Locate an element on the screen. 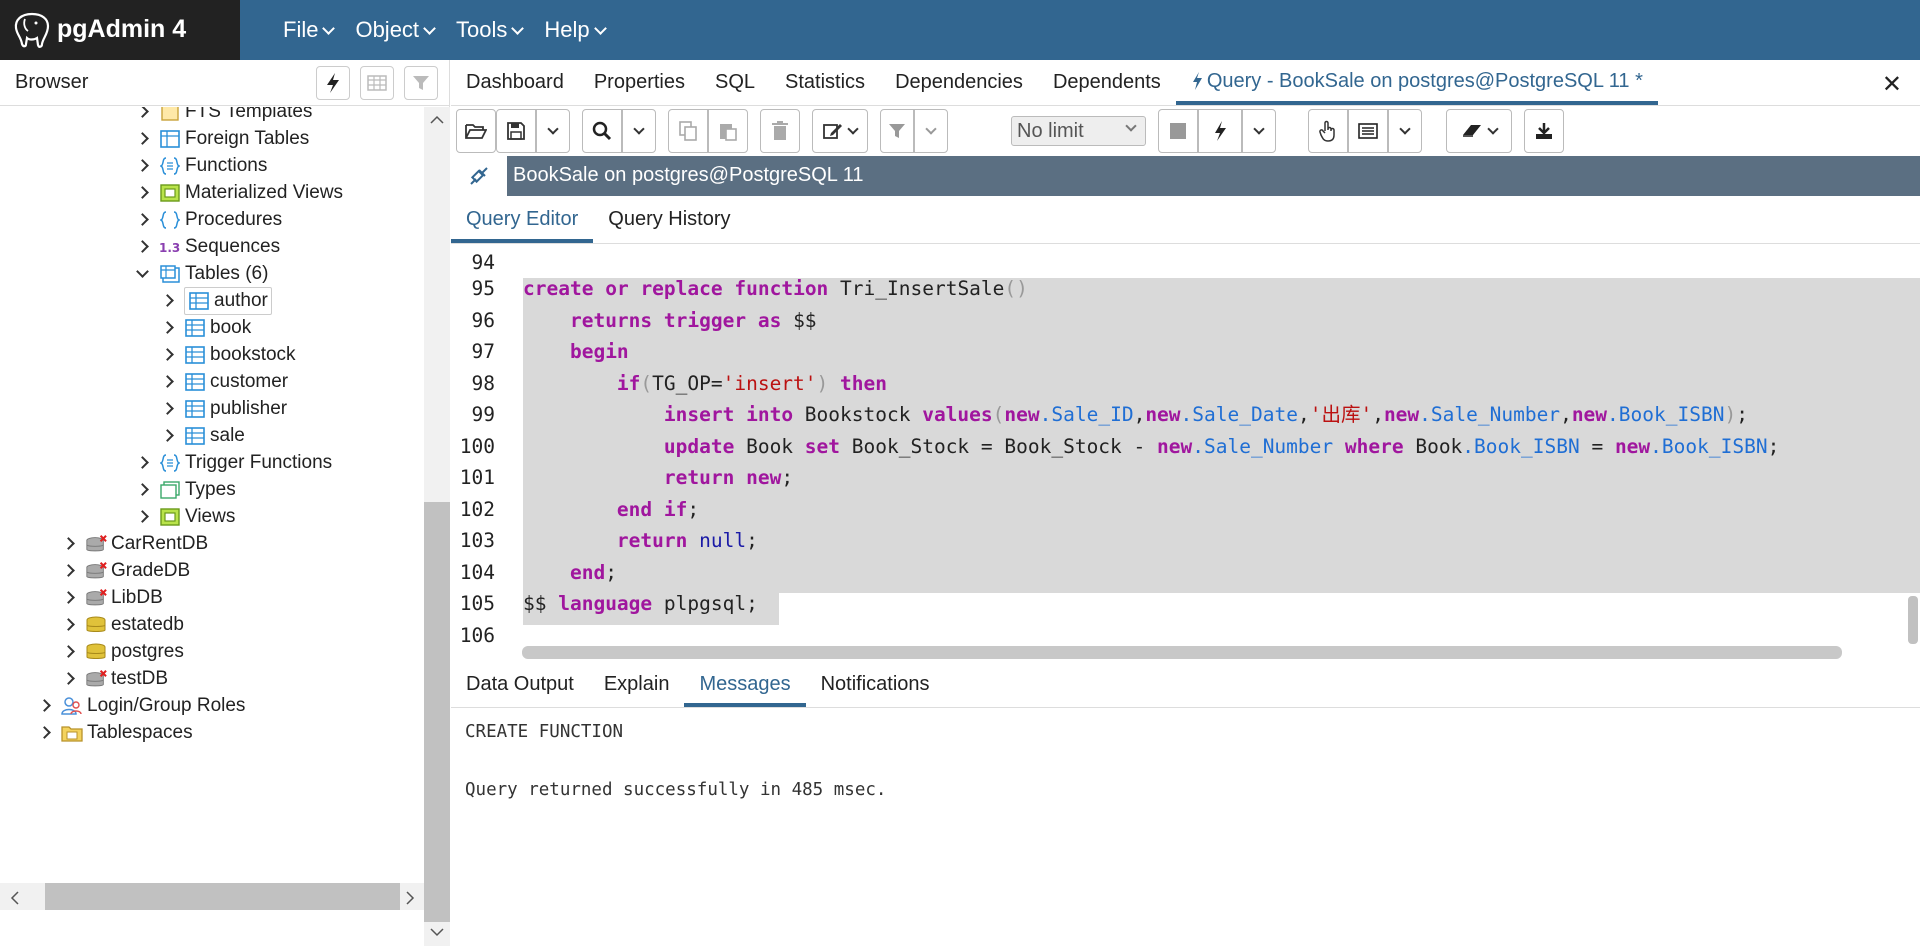 This screenshot has width=1920, height=946. brand-arrow is located at coordinates (225, 30).